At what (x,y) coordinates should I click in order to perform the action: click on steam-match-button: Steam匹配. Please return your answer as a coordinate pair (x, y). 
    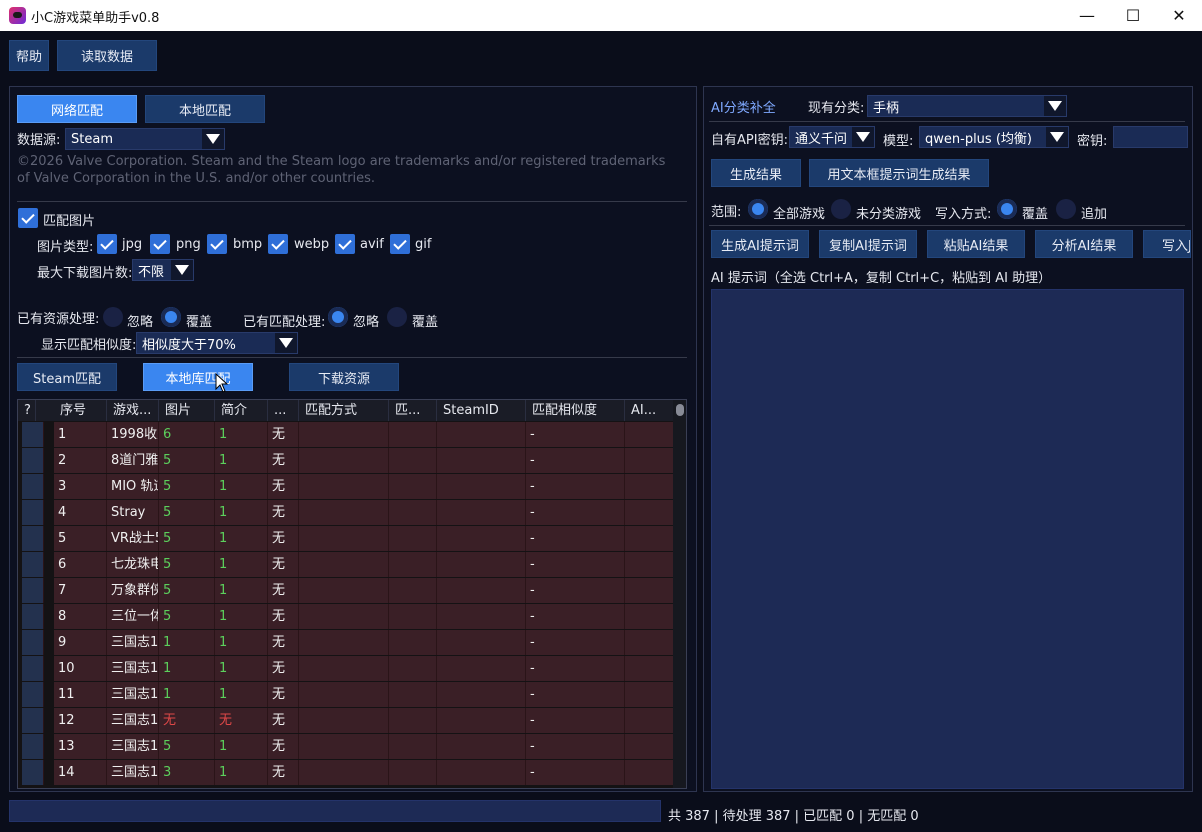
    Looking at the image, I should click on (67, 377).